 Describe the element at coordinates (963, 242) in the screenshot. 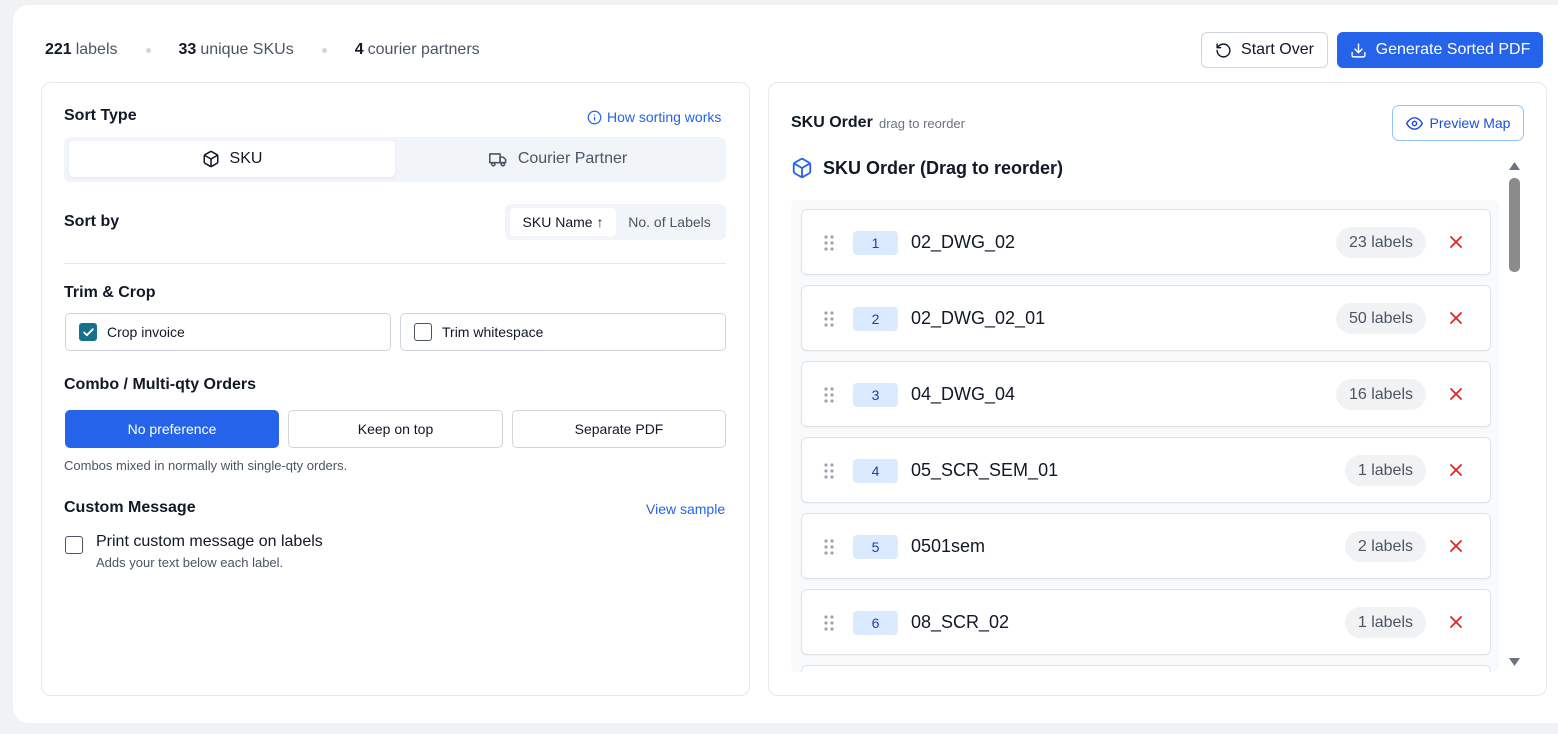

I see `sku-name: 02_DWG_02` at that location.